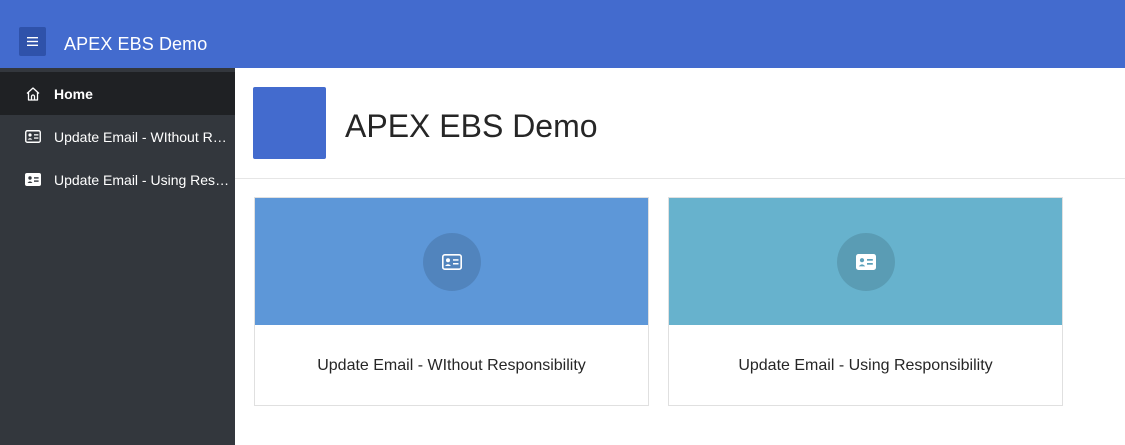 The width and height of the screenshot is (1125, 445). I want to click on sidebar-item-home: Home, so click(117, 93).